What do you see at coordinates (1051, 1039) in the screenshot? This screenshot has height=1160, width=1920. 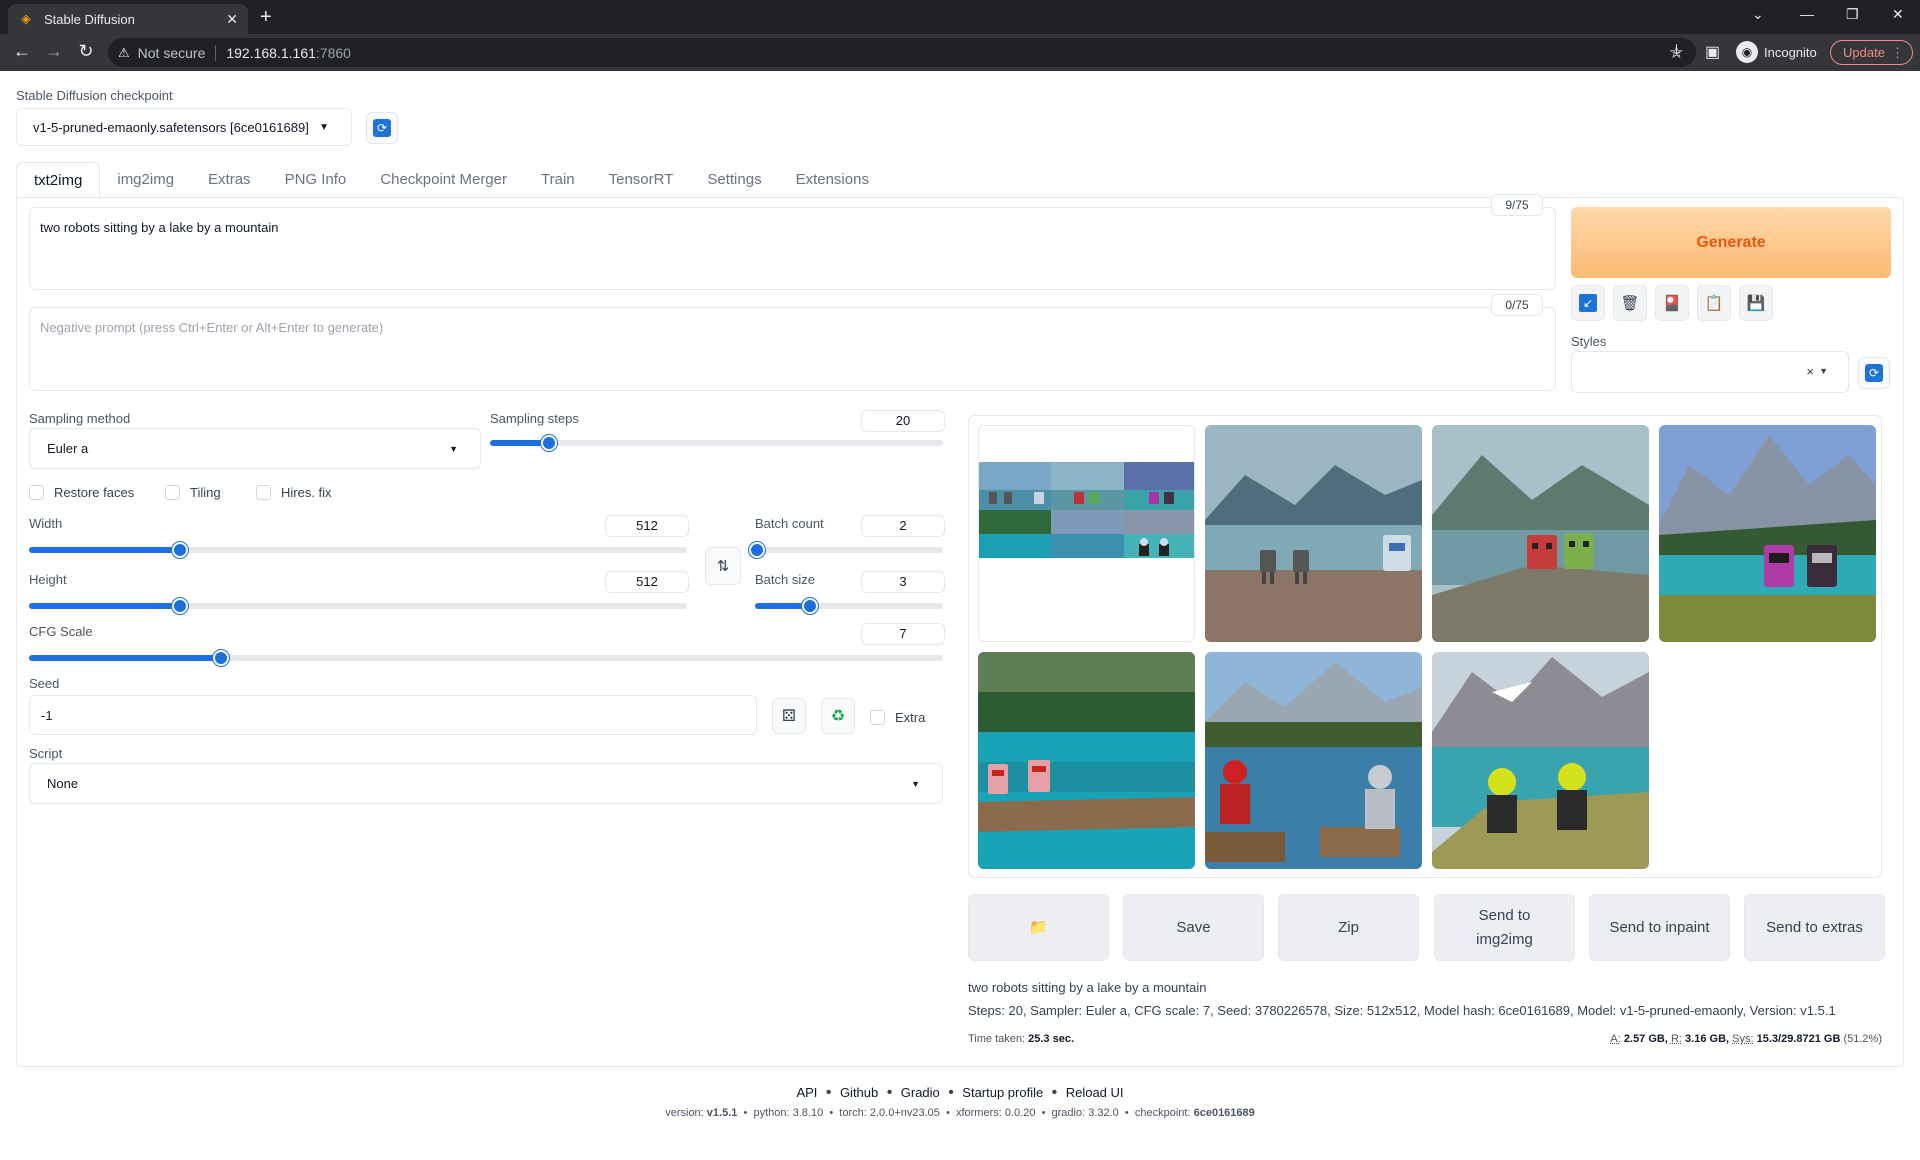 I see `time-taken-value: 25.3 sec.` at bounding box center [1051, 1039].